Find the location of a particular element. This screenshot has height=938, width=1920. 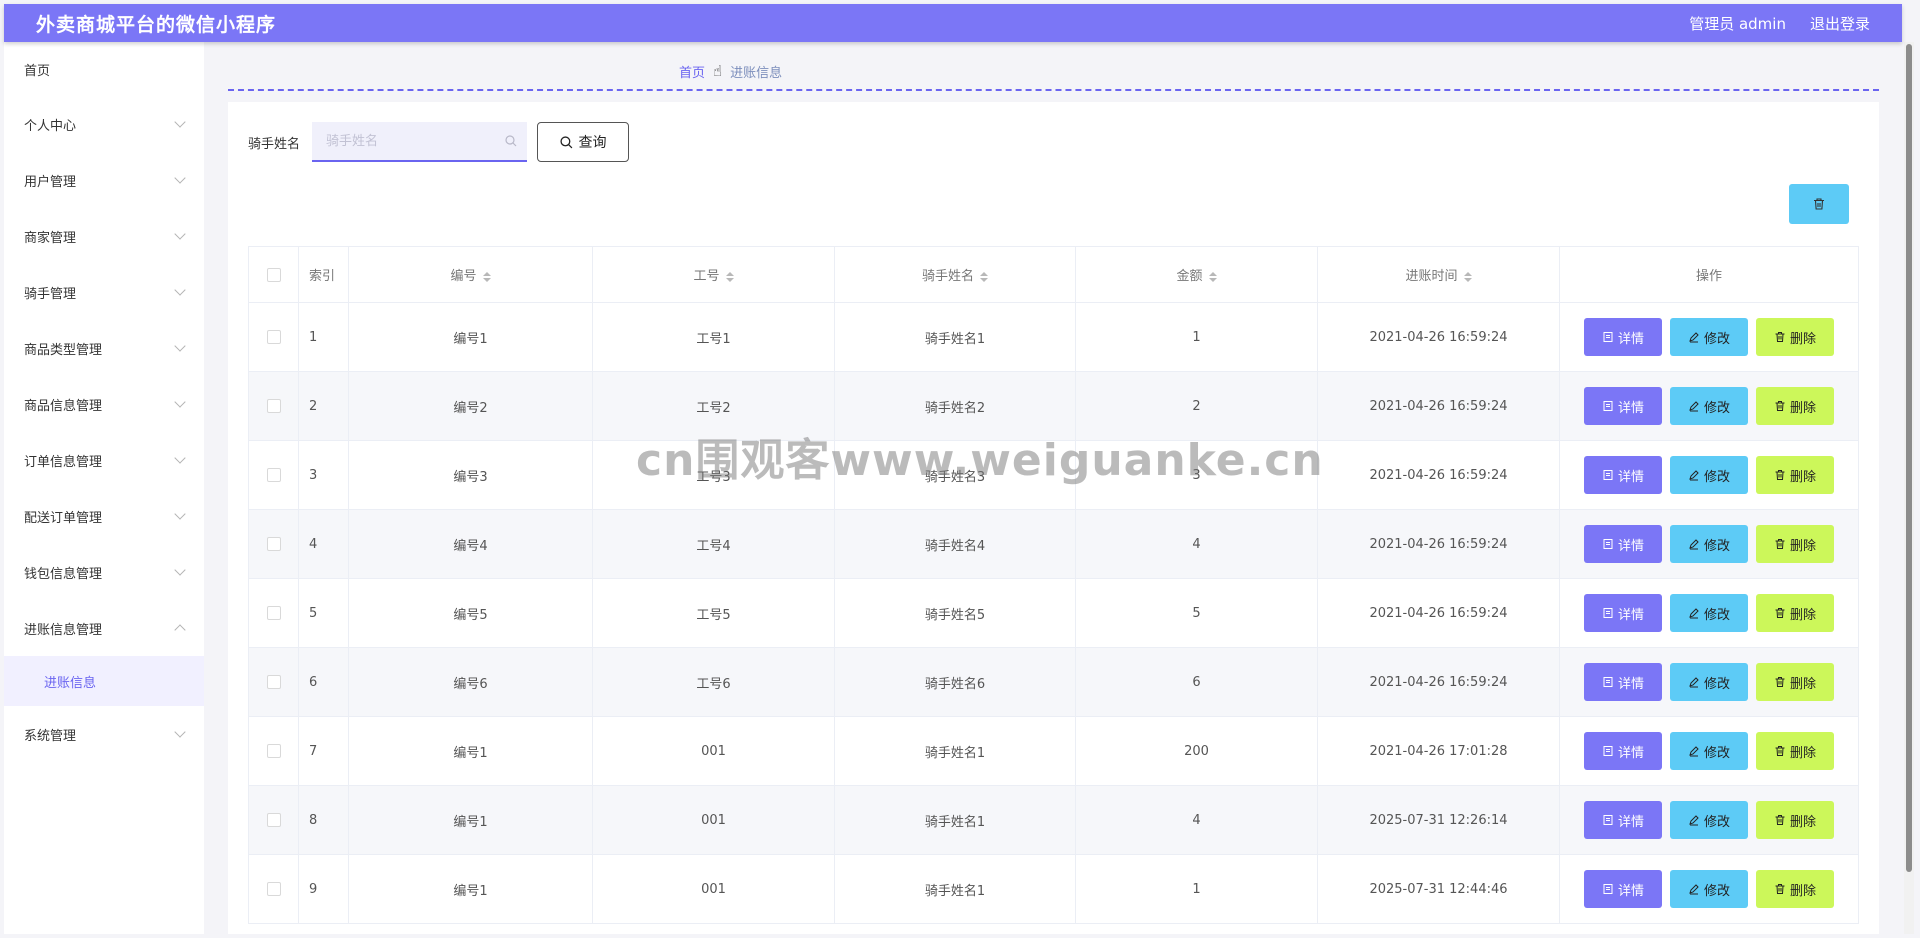

sidebar-item-income-management: 进账信息管理 is located at coordinates (104, 628).